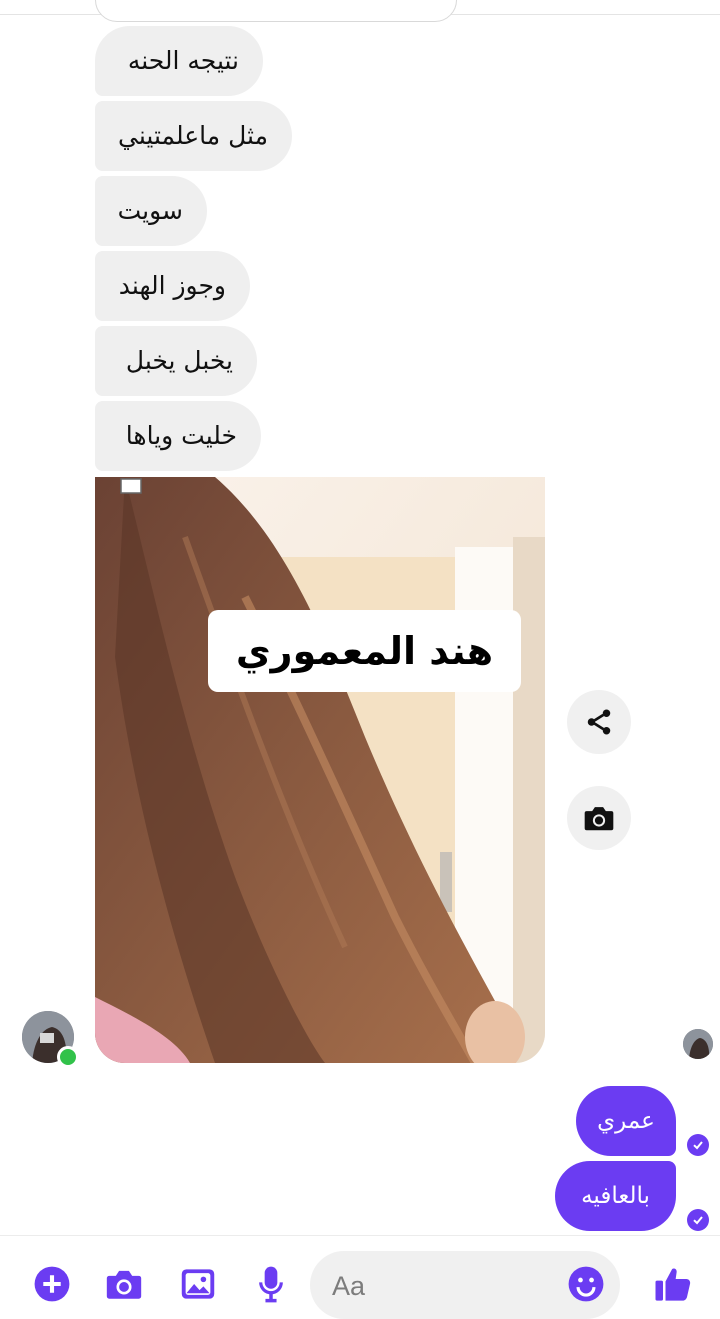  I want to click on microphone-icon, so click(271, 1284).